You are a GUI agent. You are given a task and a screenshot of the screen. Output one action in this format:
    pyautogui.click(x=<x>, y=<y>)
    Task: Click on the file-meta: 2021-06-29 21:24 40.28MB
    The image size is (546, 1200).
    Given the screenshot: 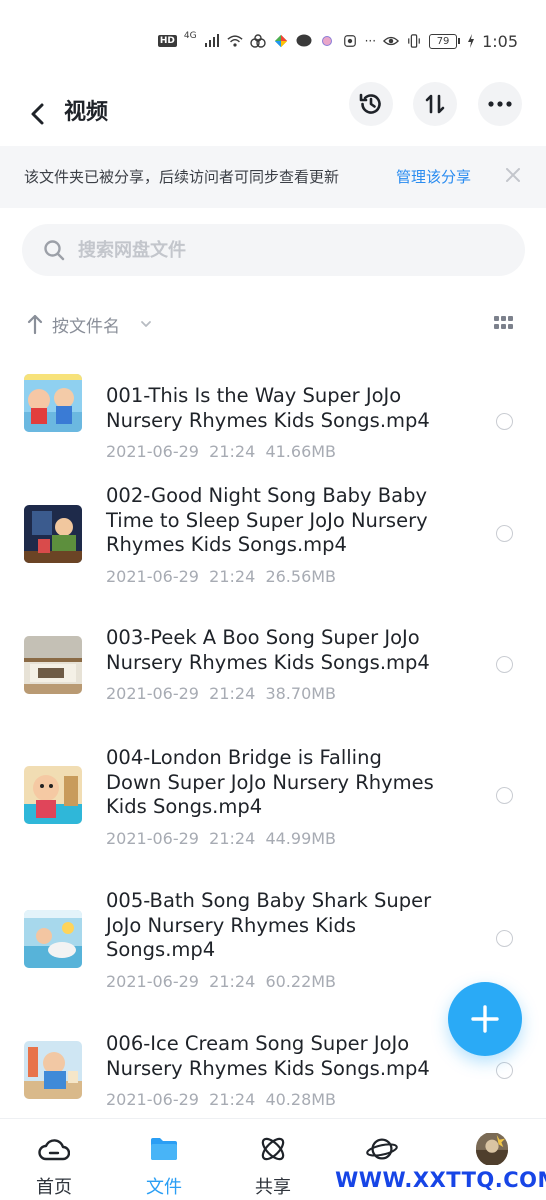 What is the action you would take?
    pyautogui.click(x=221, y=1099)
    